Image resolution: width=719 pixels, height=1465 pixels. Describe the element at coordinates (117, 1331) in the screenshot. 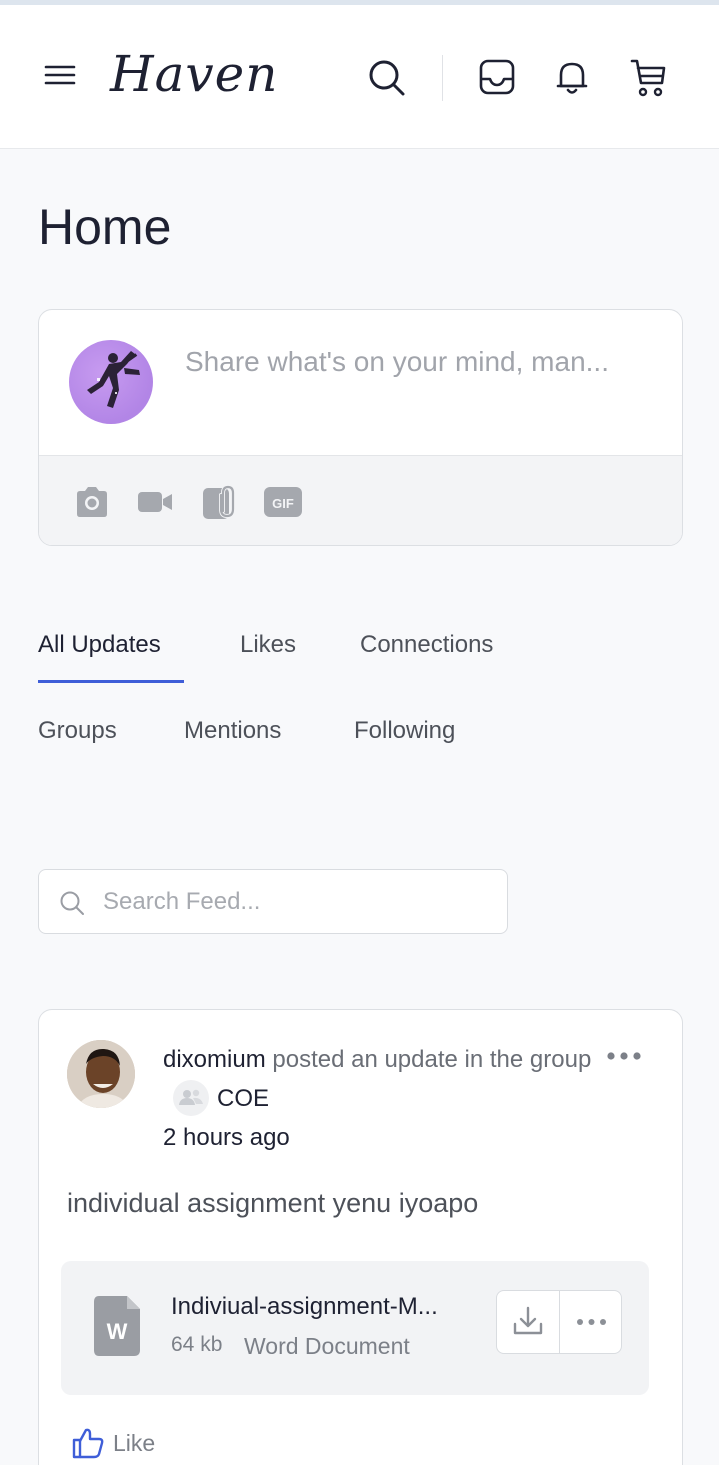

I see `doc-icon-letter: W` at that location.